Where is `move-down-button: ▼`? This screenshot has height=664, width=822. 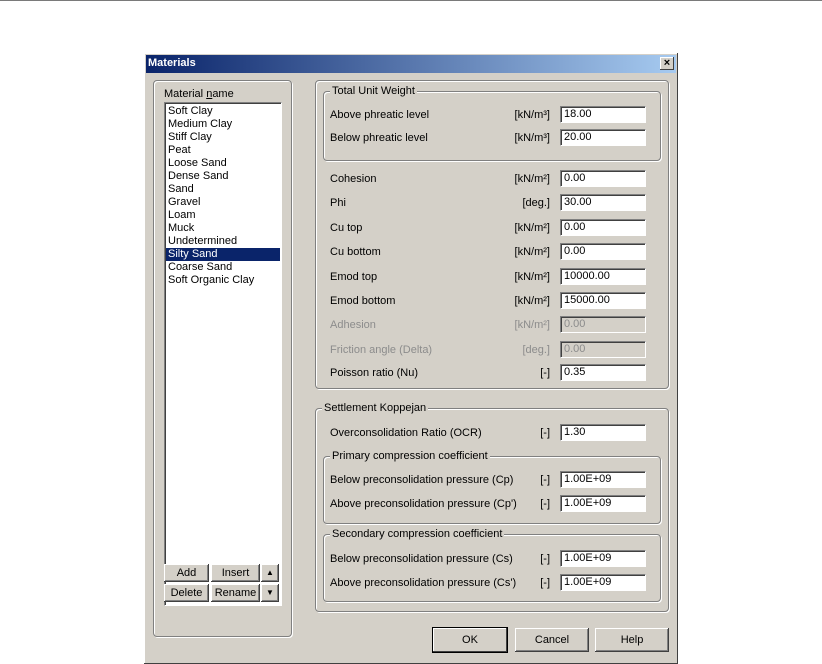 move-down-button: ▼ is located at coordinates (270, 593).